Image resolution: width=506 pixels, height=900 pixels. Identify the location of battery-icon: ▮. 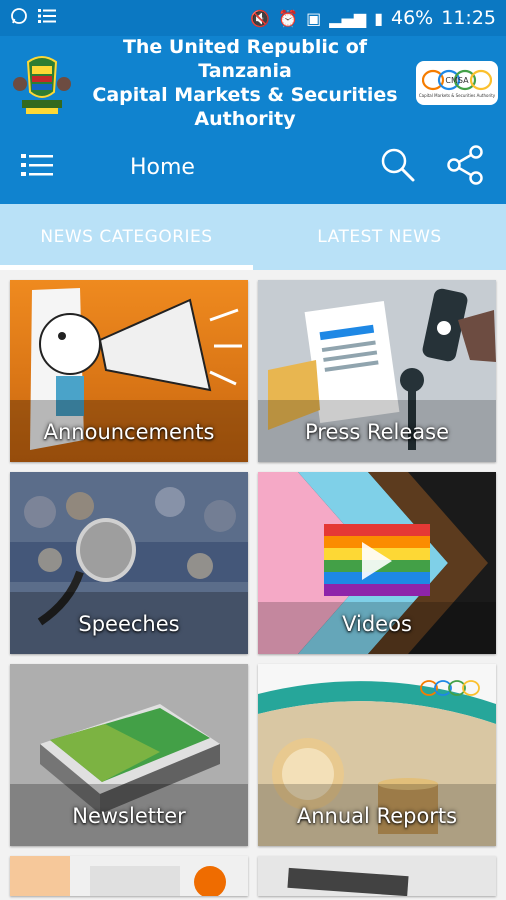
(378, 18).